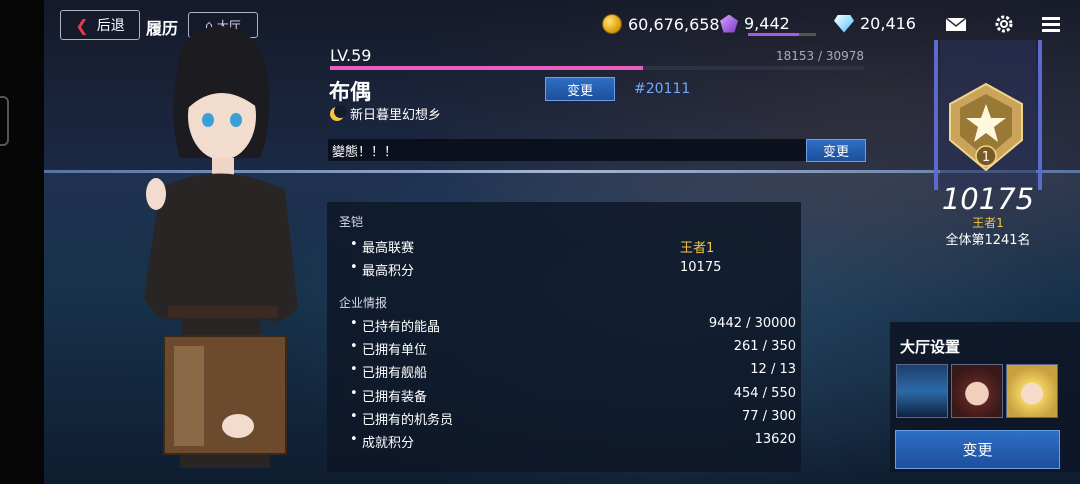 Image resolution: width=1080 pixels, height=484 pixels. What do you see at coordinates (573, 325) in the screenshot?
I see `info-row: • 已持有的能晶 9442 / 30000` at bounding box center [573, 325].